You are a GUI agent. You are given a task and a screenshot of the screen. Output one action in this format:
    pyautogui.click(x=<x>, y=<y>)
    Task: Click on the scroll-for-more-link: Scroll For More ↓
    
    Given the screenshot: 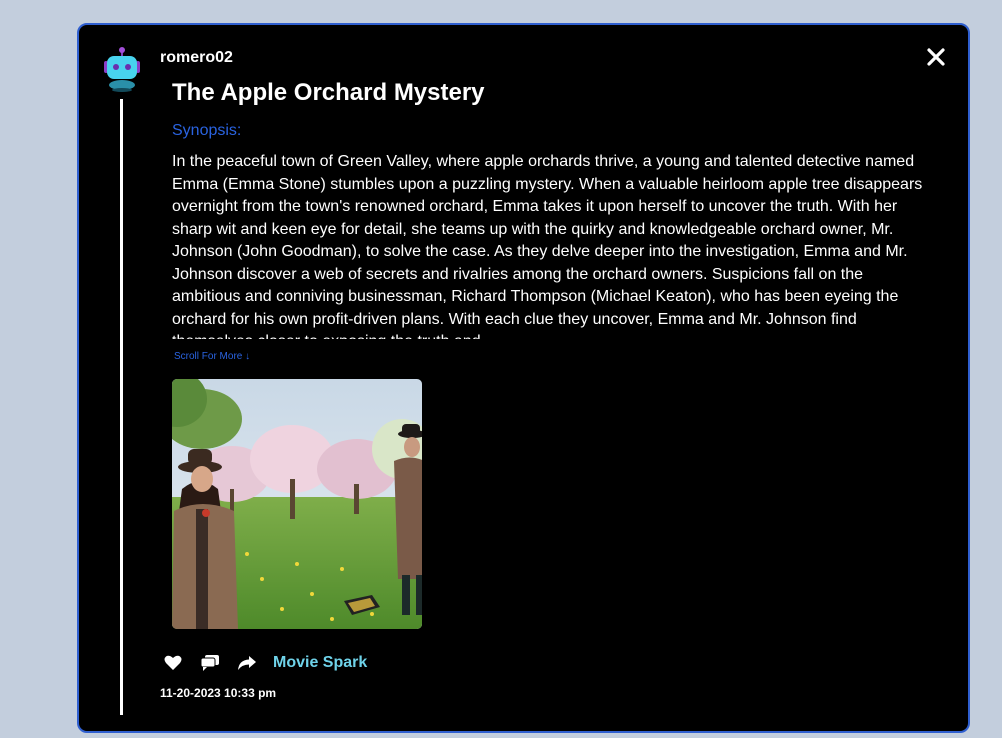 What is the action you would take?
    pyautogui.click(x=212, y=357)
    